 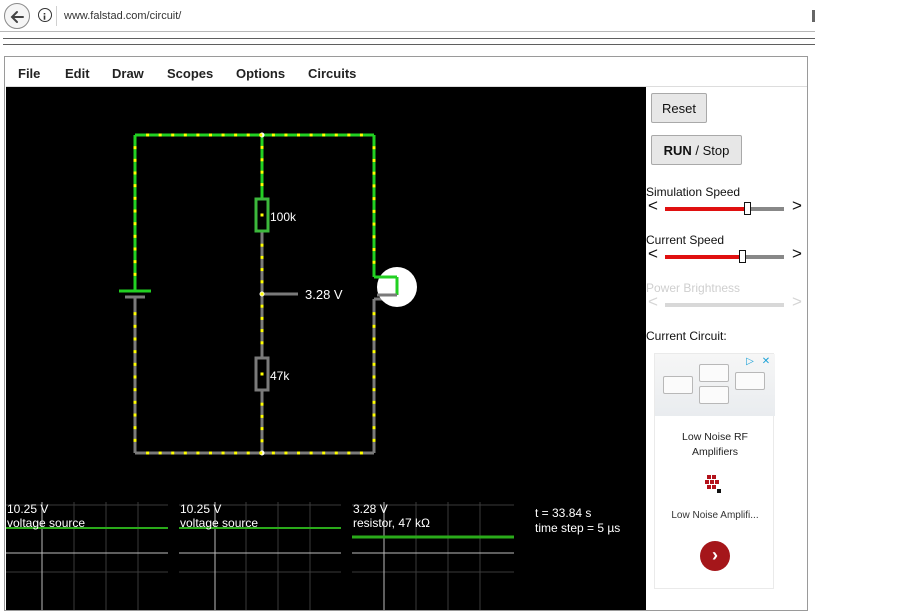 I want to click on menu-options: Options, so click(x=260, y=73).